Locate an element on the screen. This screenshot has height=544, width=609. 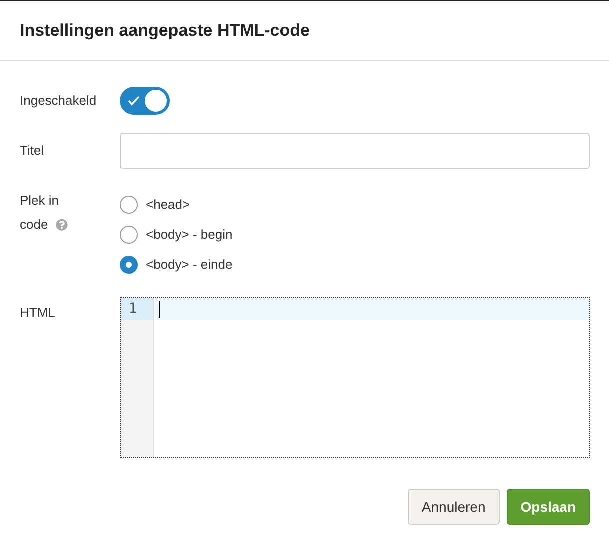
line-number: 1 is located at coordinates (137, 309).